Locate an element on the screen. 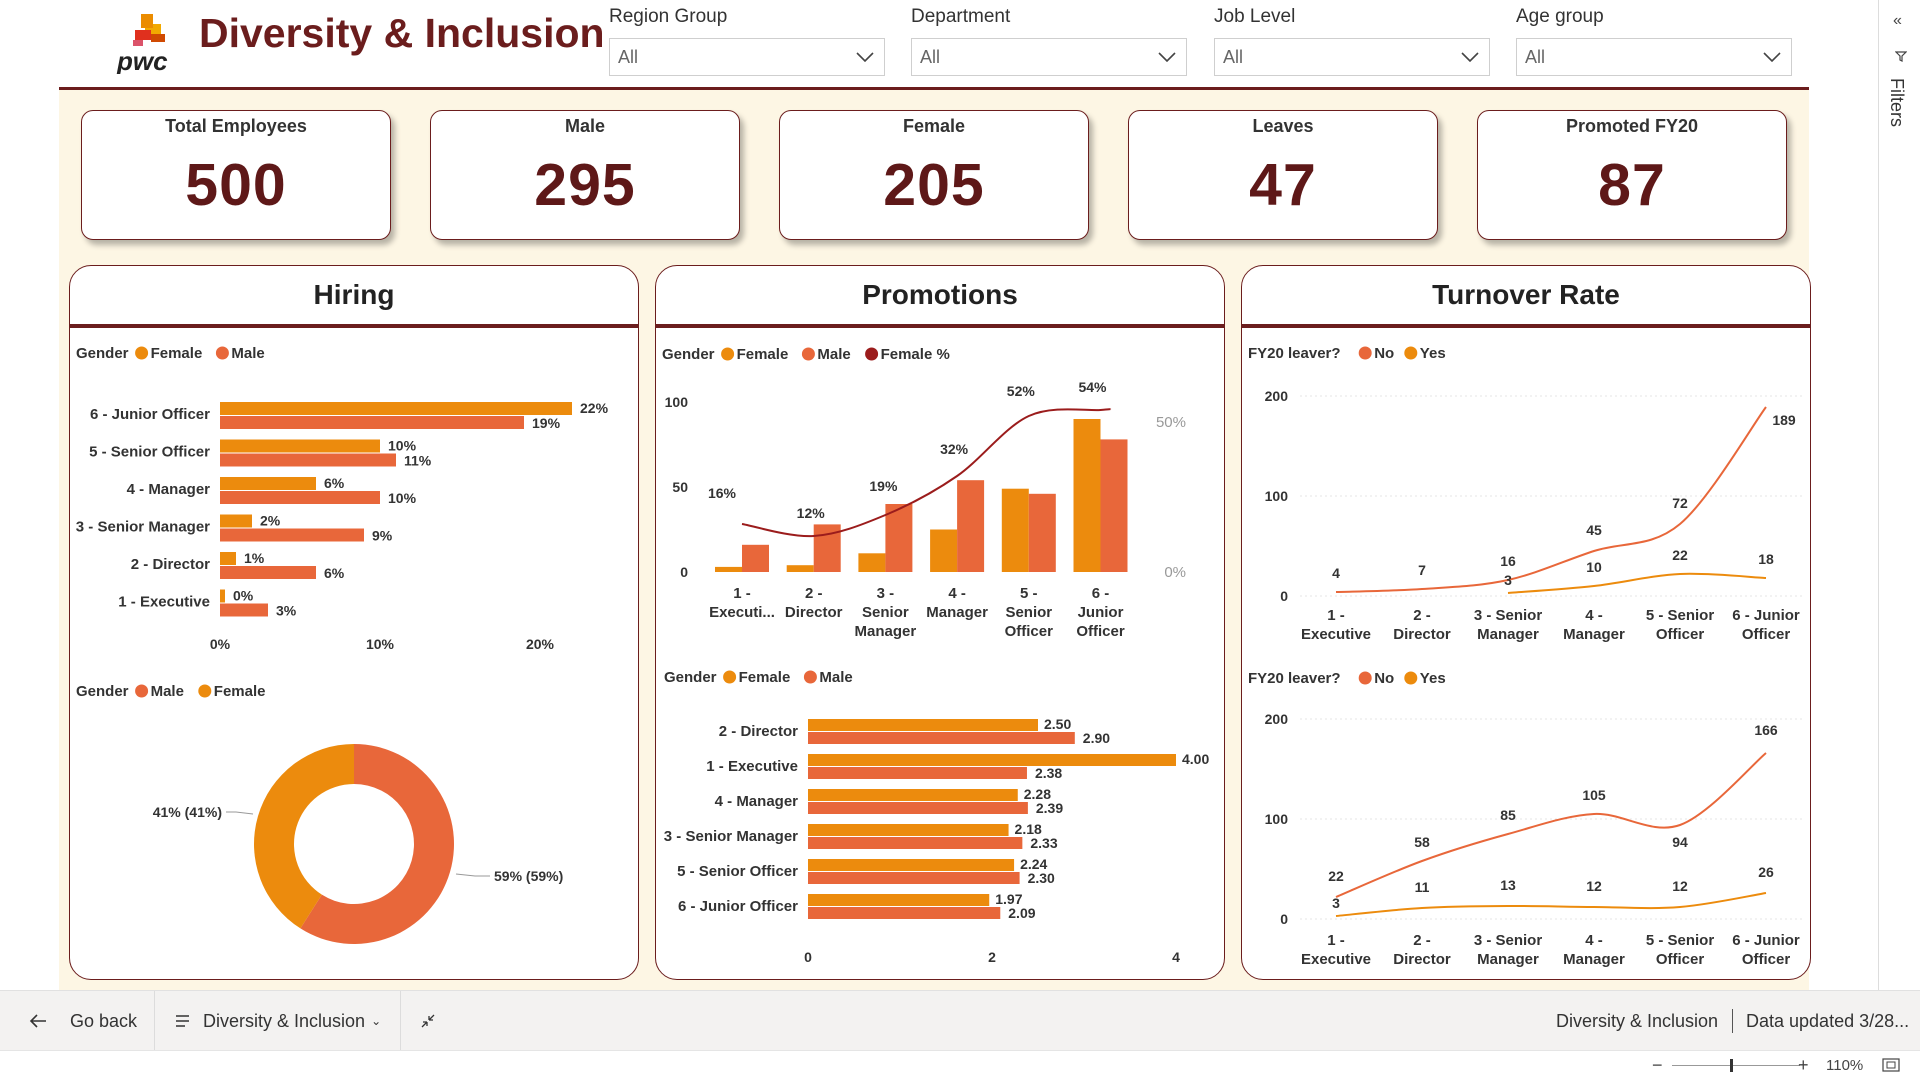  line-yes is located at coordinates (1637, 583).